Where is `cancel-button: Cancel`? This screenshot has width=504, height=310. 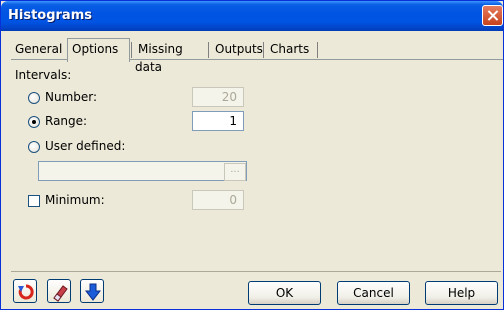
cancel-button: Cancel is located at coordinates (373, 293).